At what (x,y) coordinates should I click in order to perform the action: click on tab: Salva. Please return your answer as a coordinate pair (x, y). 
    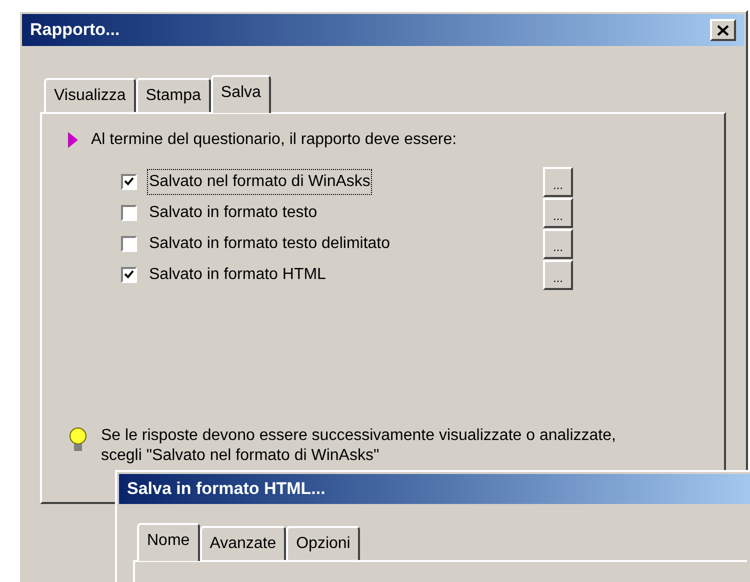
    Looking at the image, I should click on (240, 94).